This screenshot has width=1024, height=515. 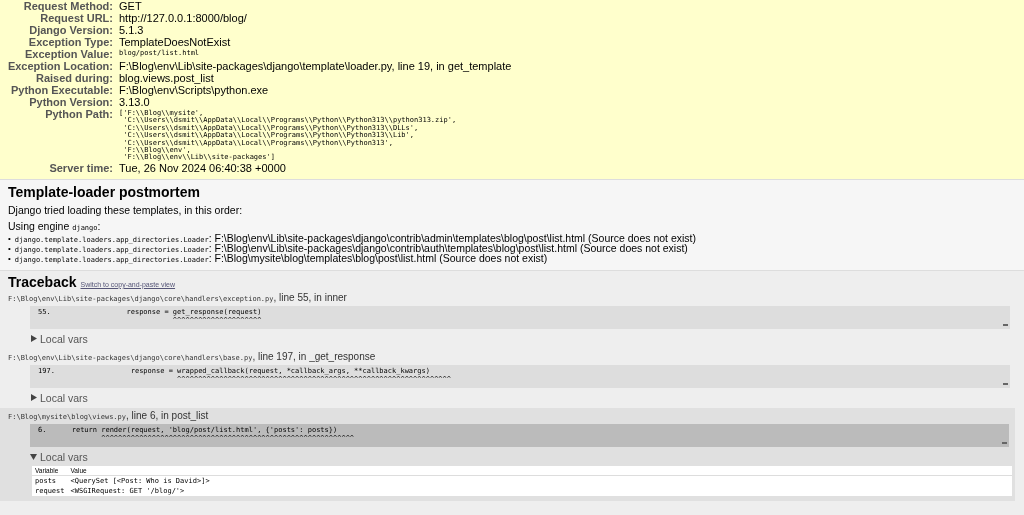 What do you see at coordinates (33, 457) in the screenshot?
I see `triangle-down-icon` at bounding box center [33, 457].